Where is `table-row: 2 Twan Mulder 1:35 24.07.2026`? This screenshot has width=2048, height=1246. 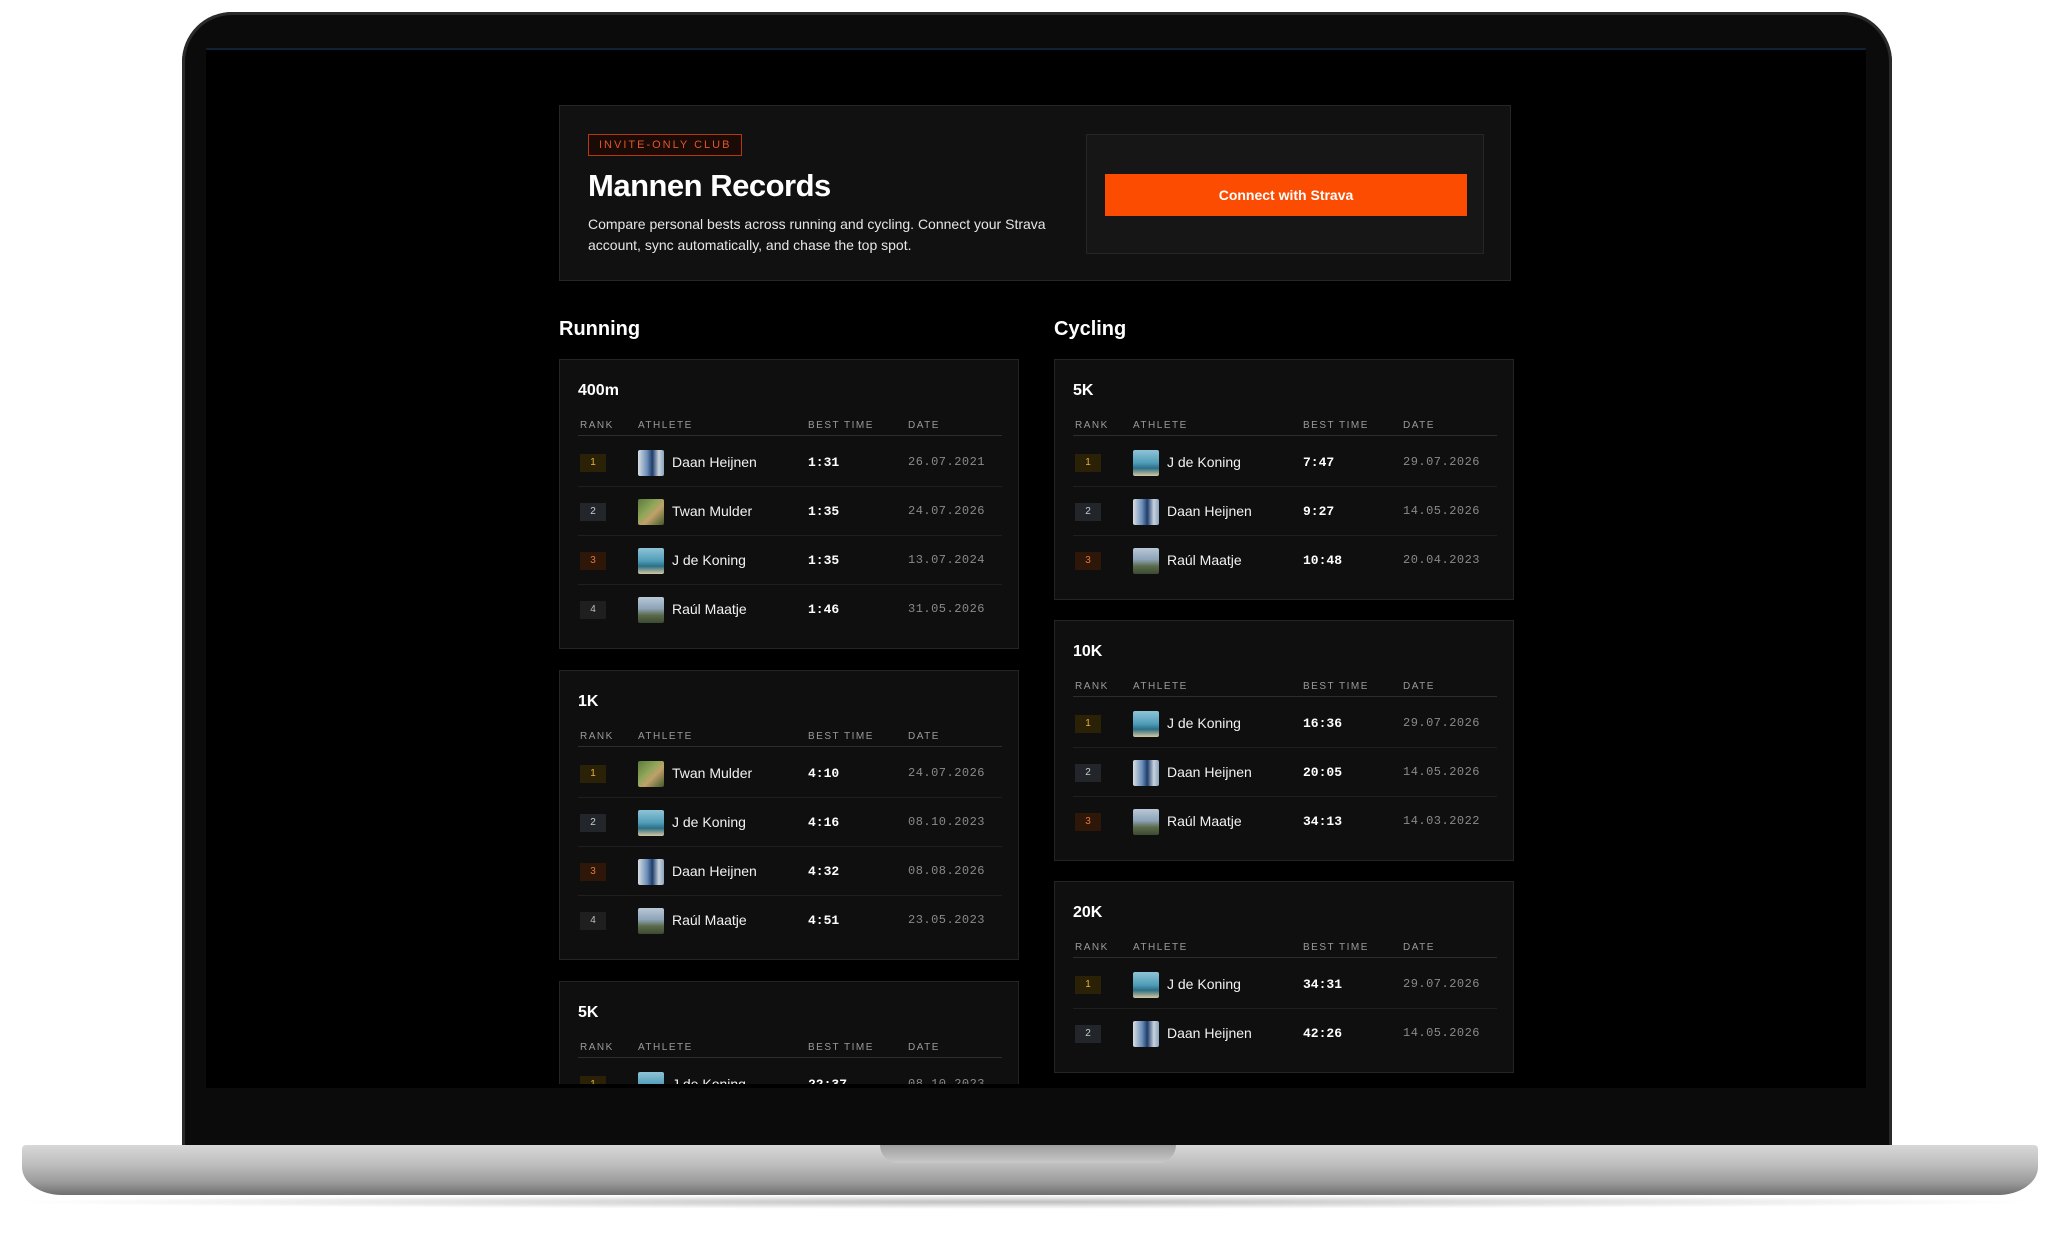 table-row: 2 Twan Mulder 1:35 24.07.2026 is located at coordinates (790, 511).